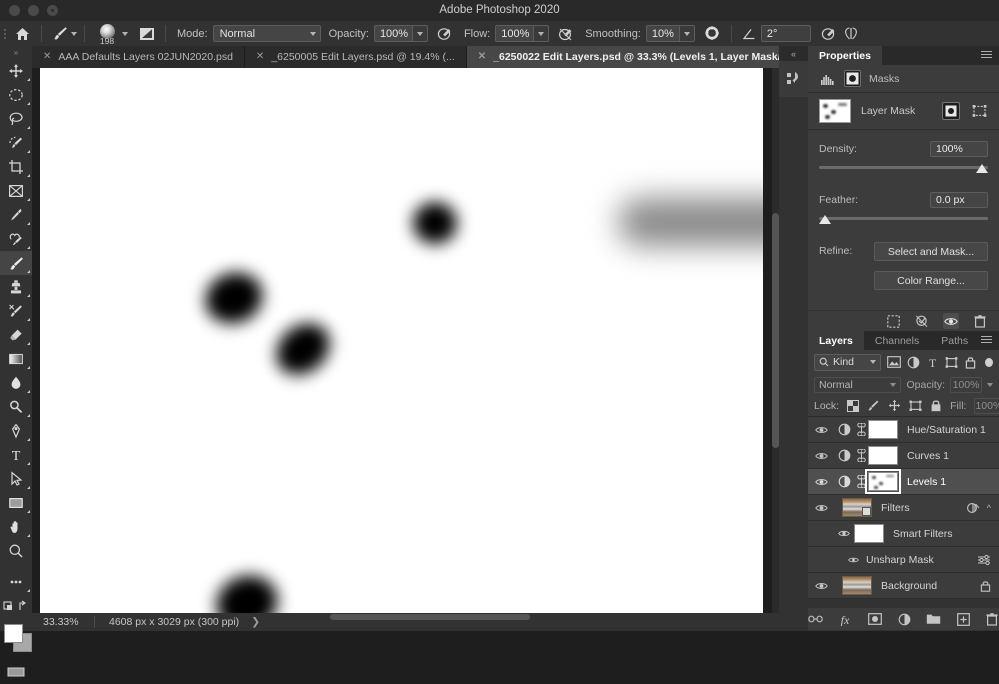 The width and height of the screenshot is (999, 684). What do you see at coordinates (566, 33) in the screenshot?
I see `airbrush-icon` at bounding box center [566, 33].